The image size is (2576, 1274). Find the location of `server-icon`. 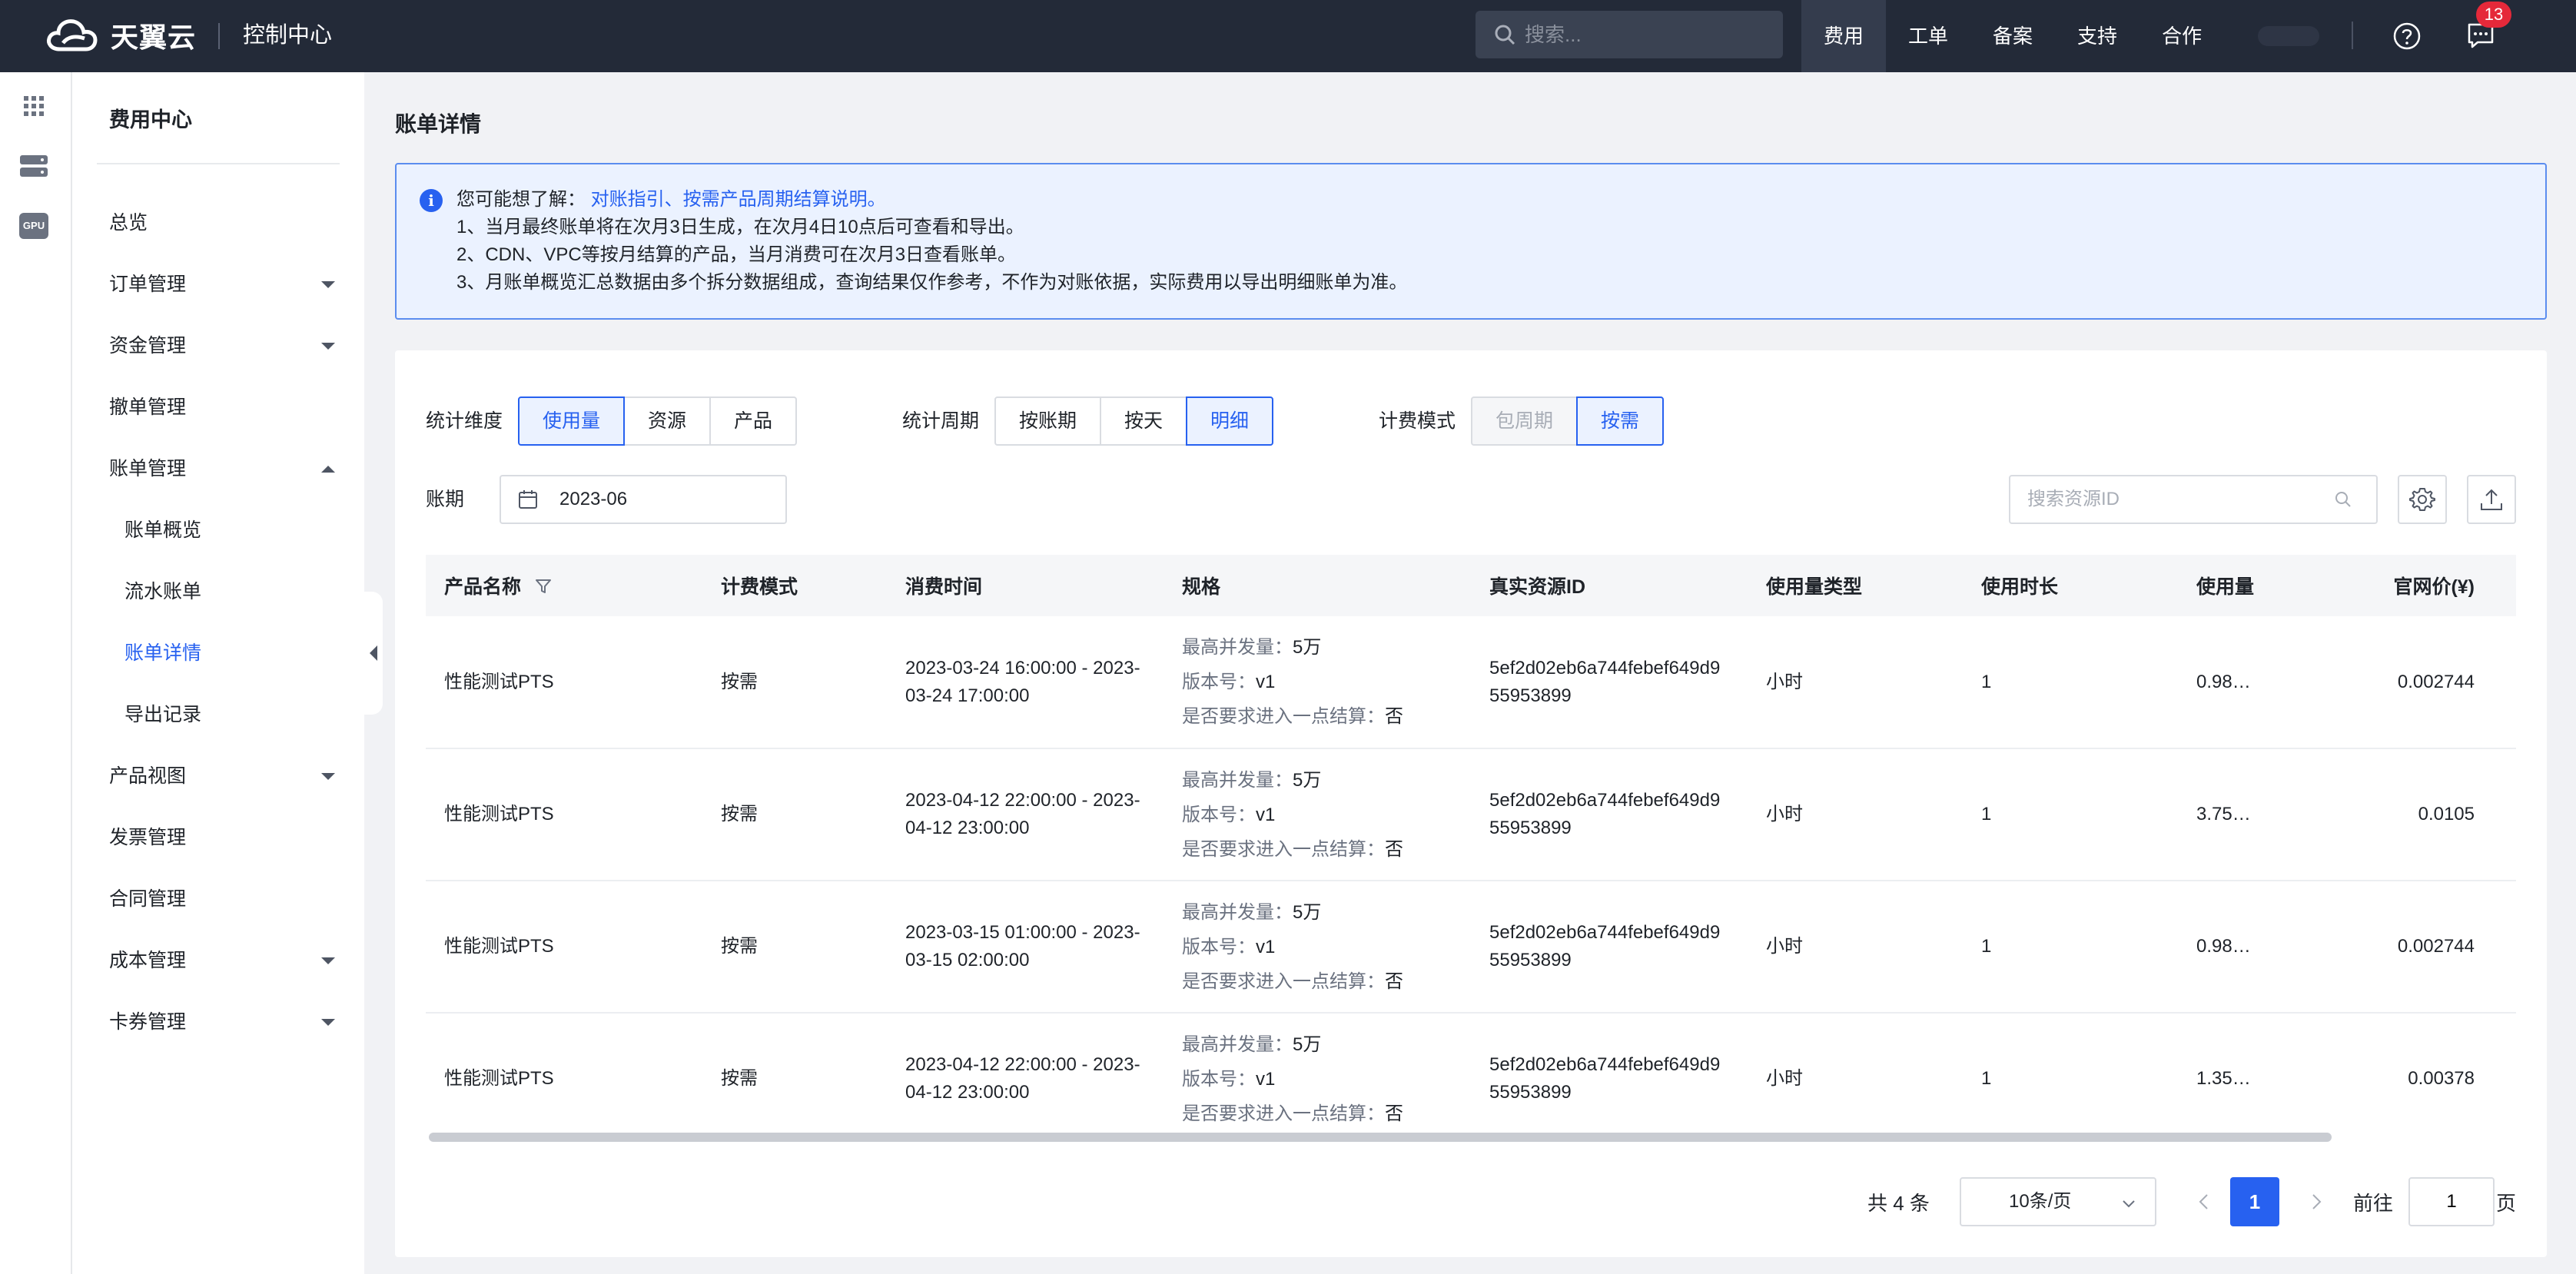

server-icon is located at coordinates (33, 166).